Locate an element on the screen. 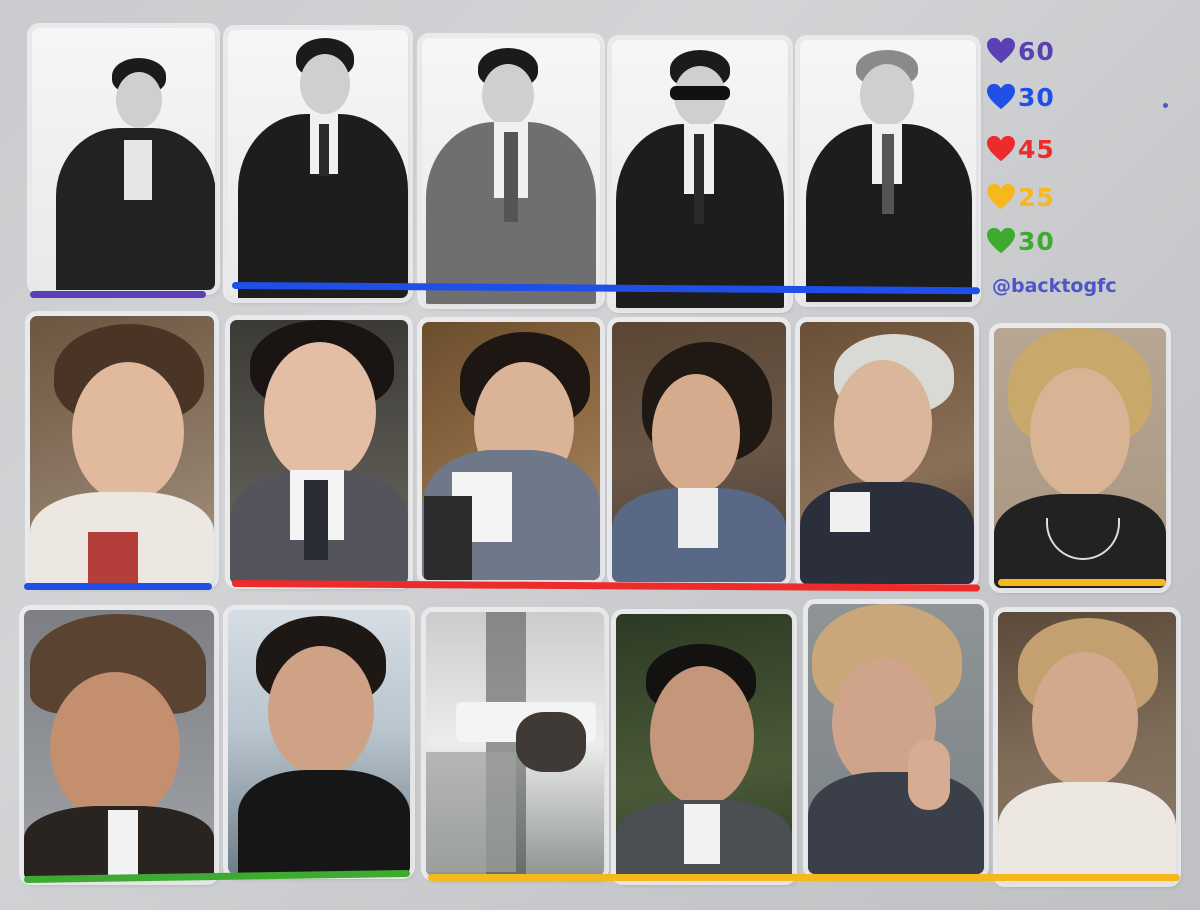 The width and height of the screenshot is (1200, 910). price-row-purple: 60 is located at coordinates (1020, 51).